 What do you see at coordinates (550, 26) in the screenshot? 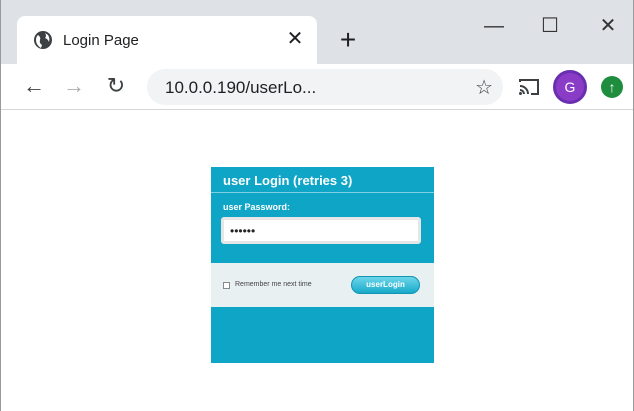
I see `maximize-button: ☐` at bounding box center [550, 26].